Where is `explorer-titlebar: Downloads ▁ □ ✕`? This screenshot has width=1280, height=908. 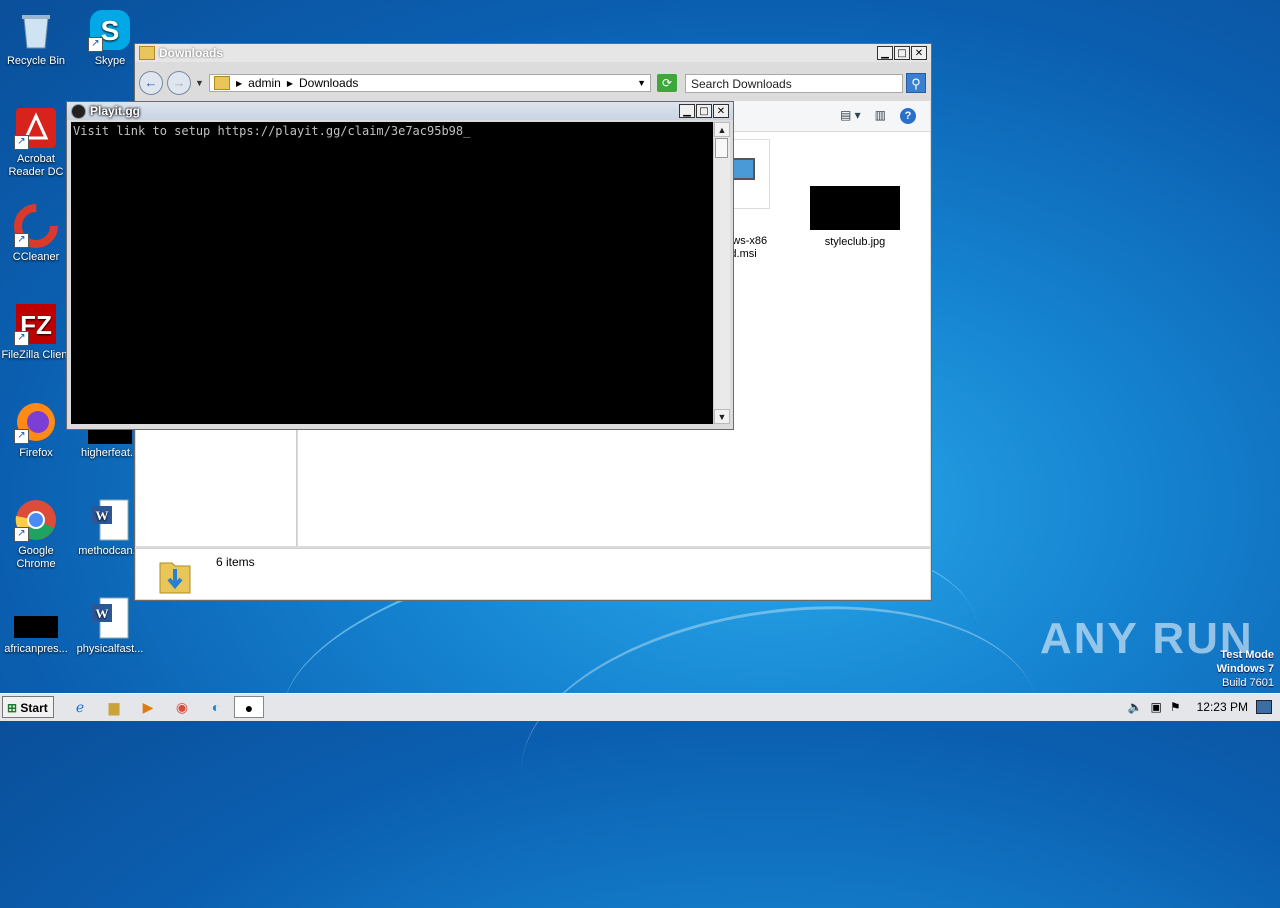
explorer-titlebar: Downloads ▁ □ ✕ is located at coordinates (533, 53).